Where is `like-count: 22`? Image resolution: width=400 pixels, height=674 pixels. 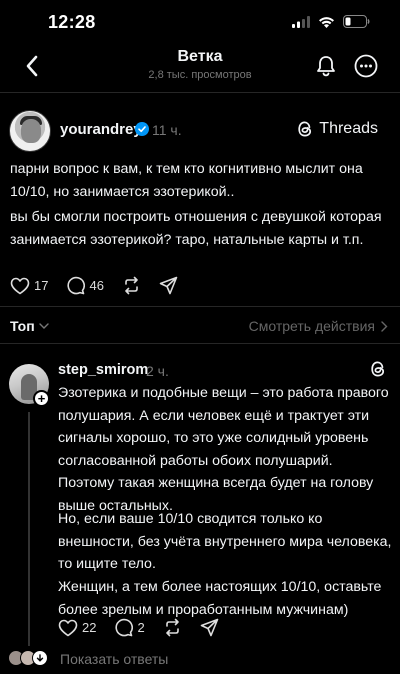 like-count: 22 is located at coordinates (89, 627).